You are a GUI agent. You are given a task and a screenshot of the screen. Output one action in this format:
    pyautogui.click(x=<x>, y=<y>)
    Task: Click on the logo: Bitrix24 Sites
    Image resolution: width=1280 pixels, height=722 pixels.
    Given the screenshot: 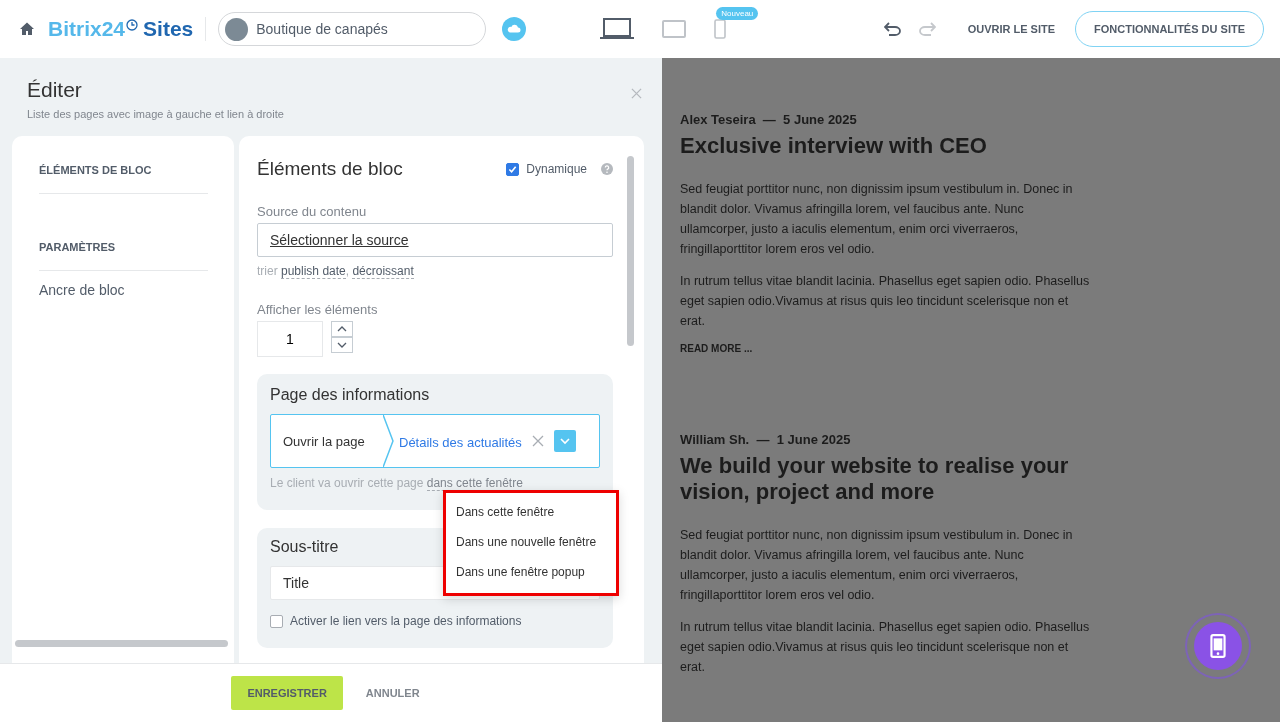 What is the action you would take?
    pyautogui.click(x=121, y=29)
    